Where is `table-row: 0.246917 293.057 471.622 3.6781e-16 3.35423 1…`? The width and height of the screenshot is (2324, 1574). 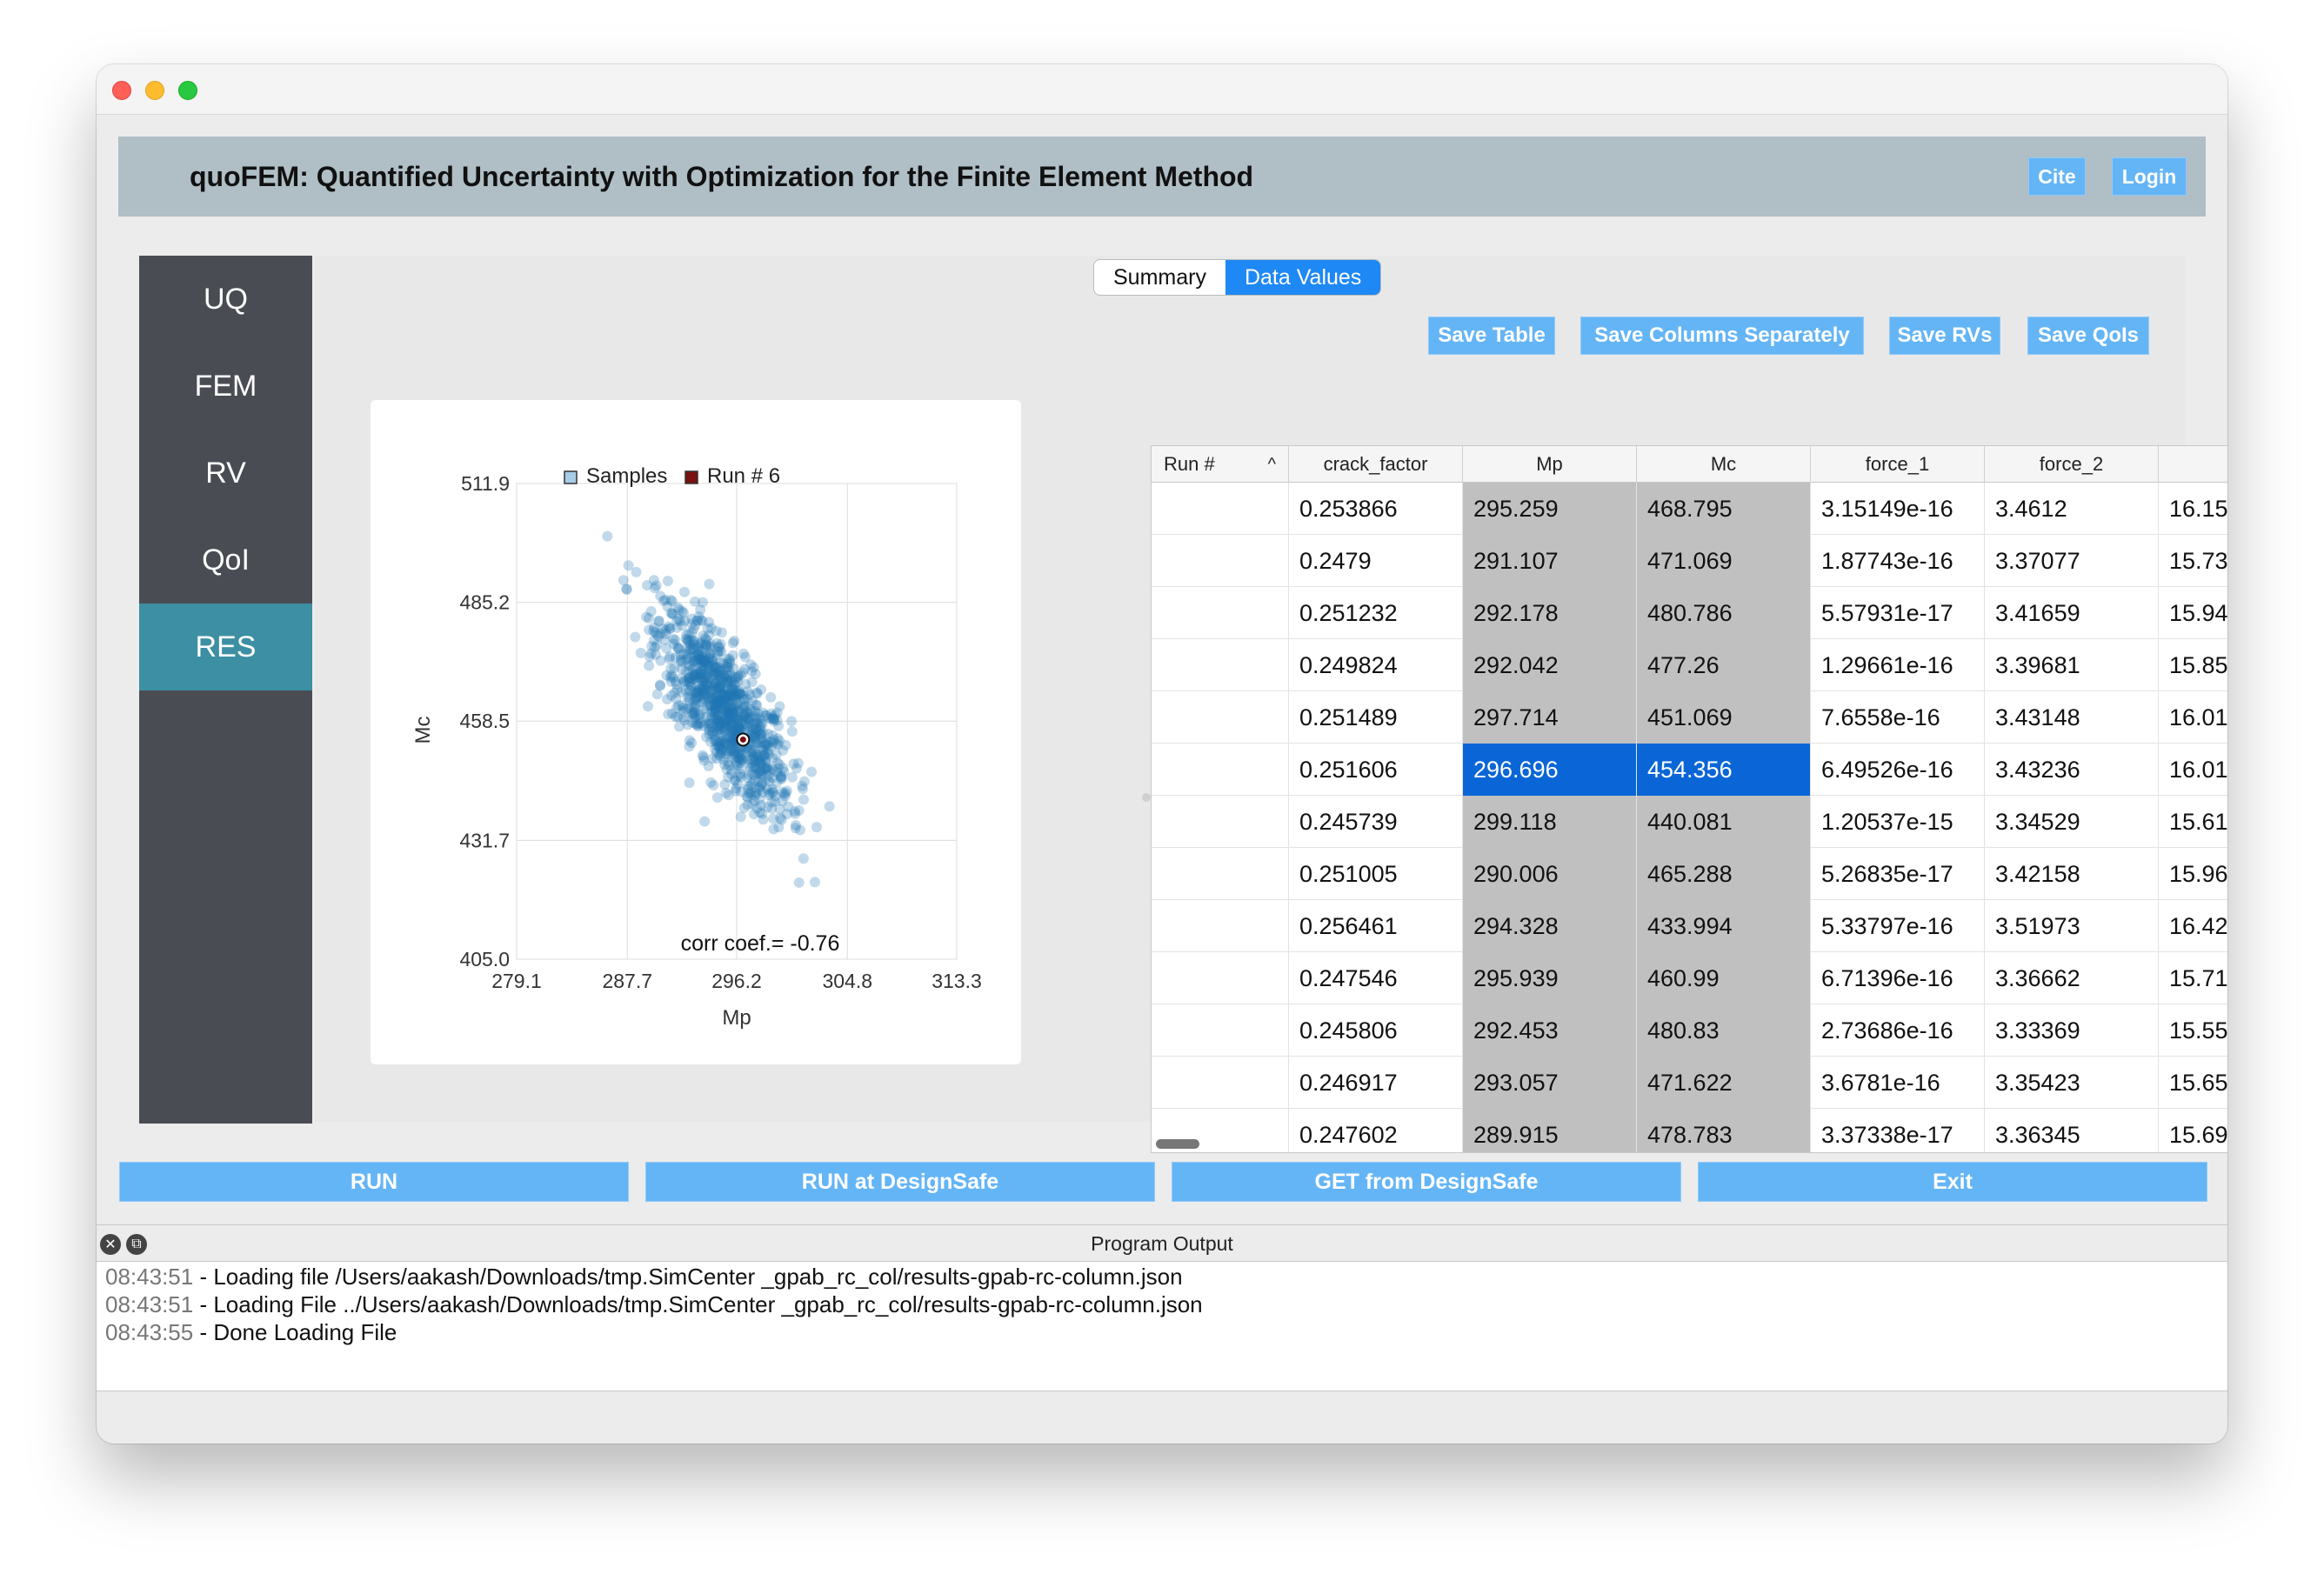 table-row: 0.246917 293.057 471.622 3.6781e-16 3.35423 1… is located at coordinates (1689, 1083).